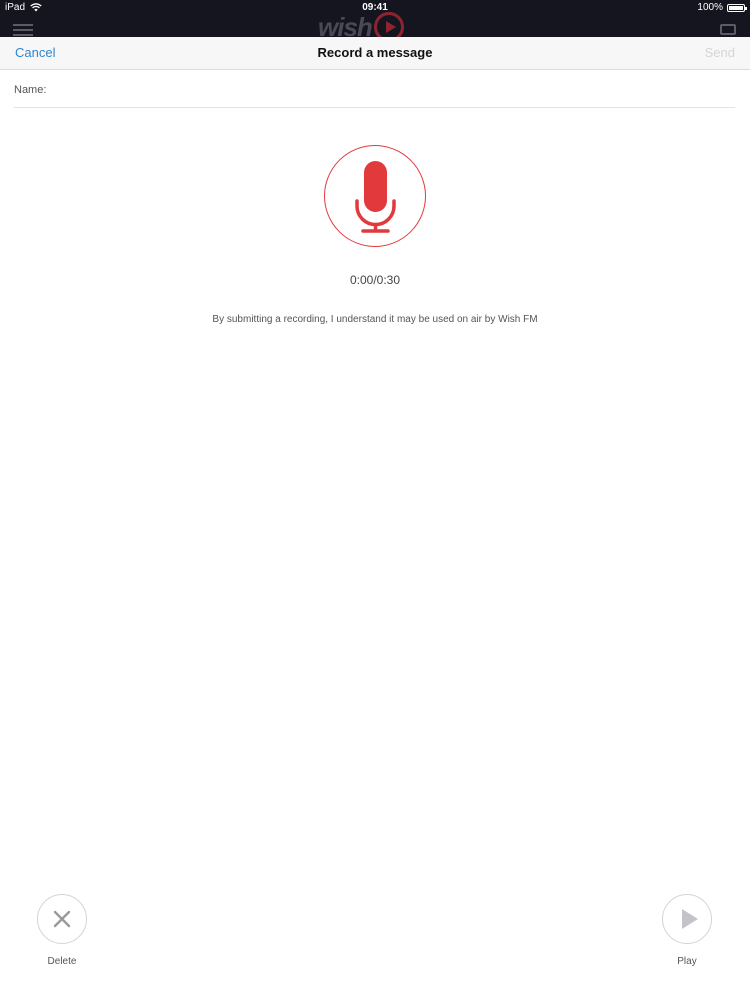 The image size is (750, 1000). I want to click on delete-button, so click(62, 919).